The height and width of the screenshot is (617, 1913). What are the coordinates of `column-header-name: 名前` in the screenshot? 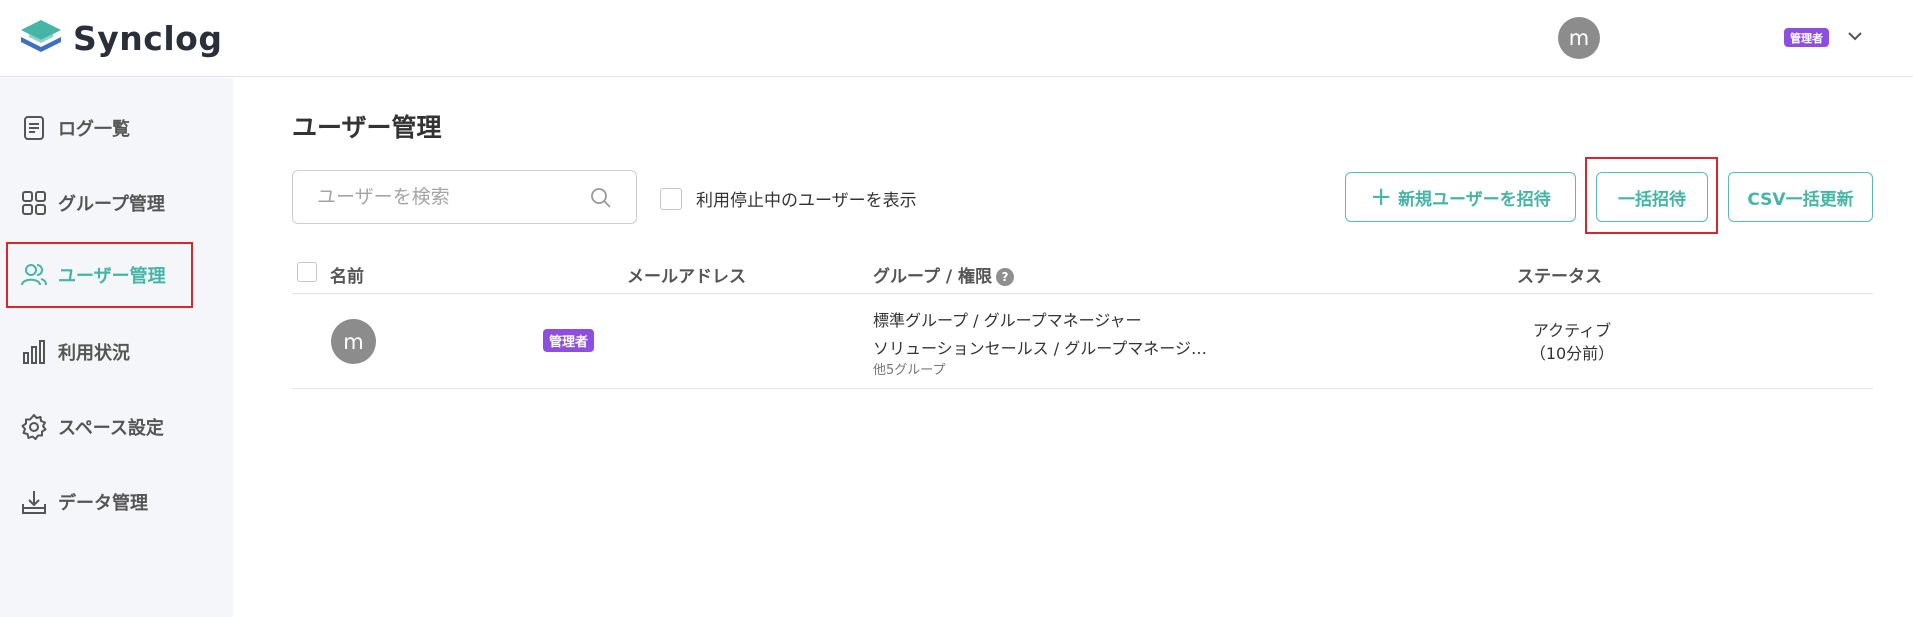 It's located at (347, 274).